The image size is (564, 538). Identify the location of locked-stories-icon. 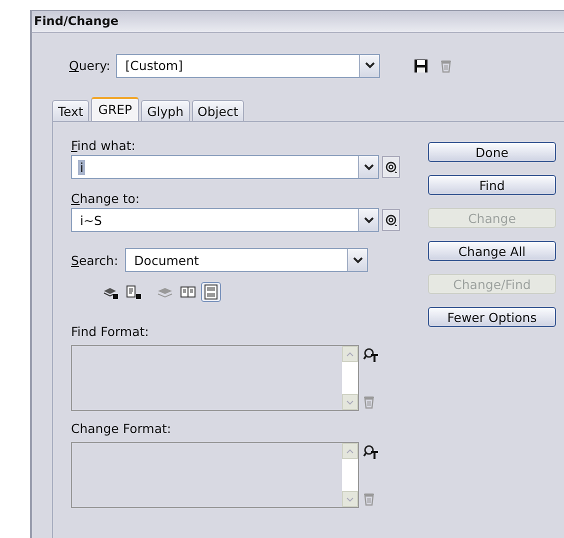
(134, 292).